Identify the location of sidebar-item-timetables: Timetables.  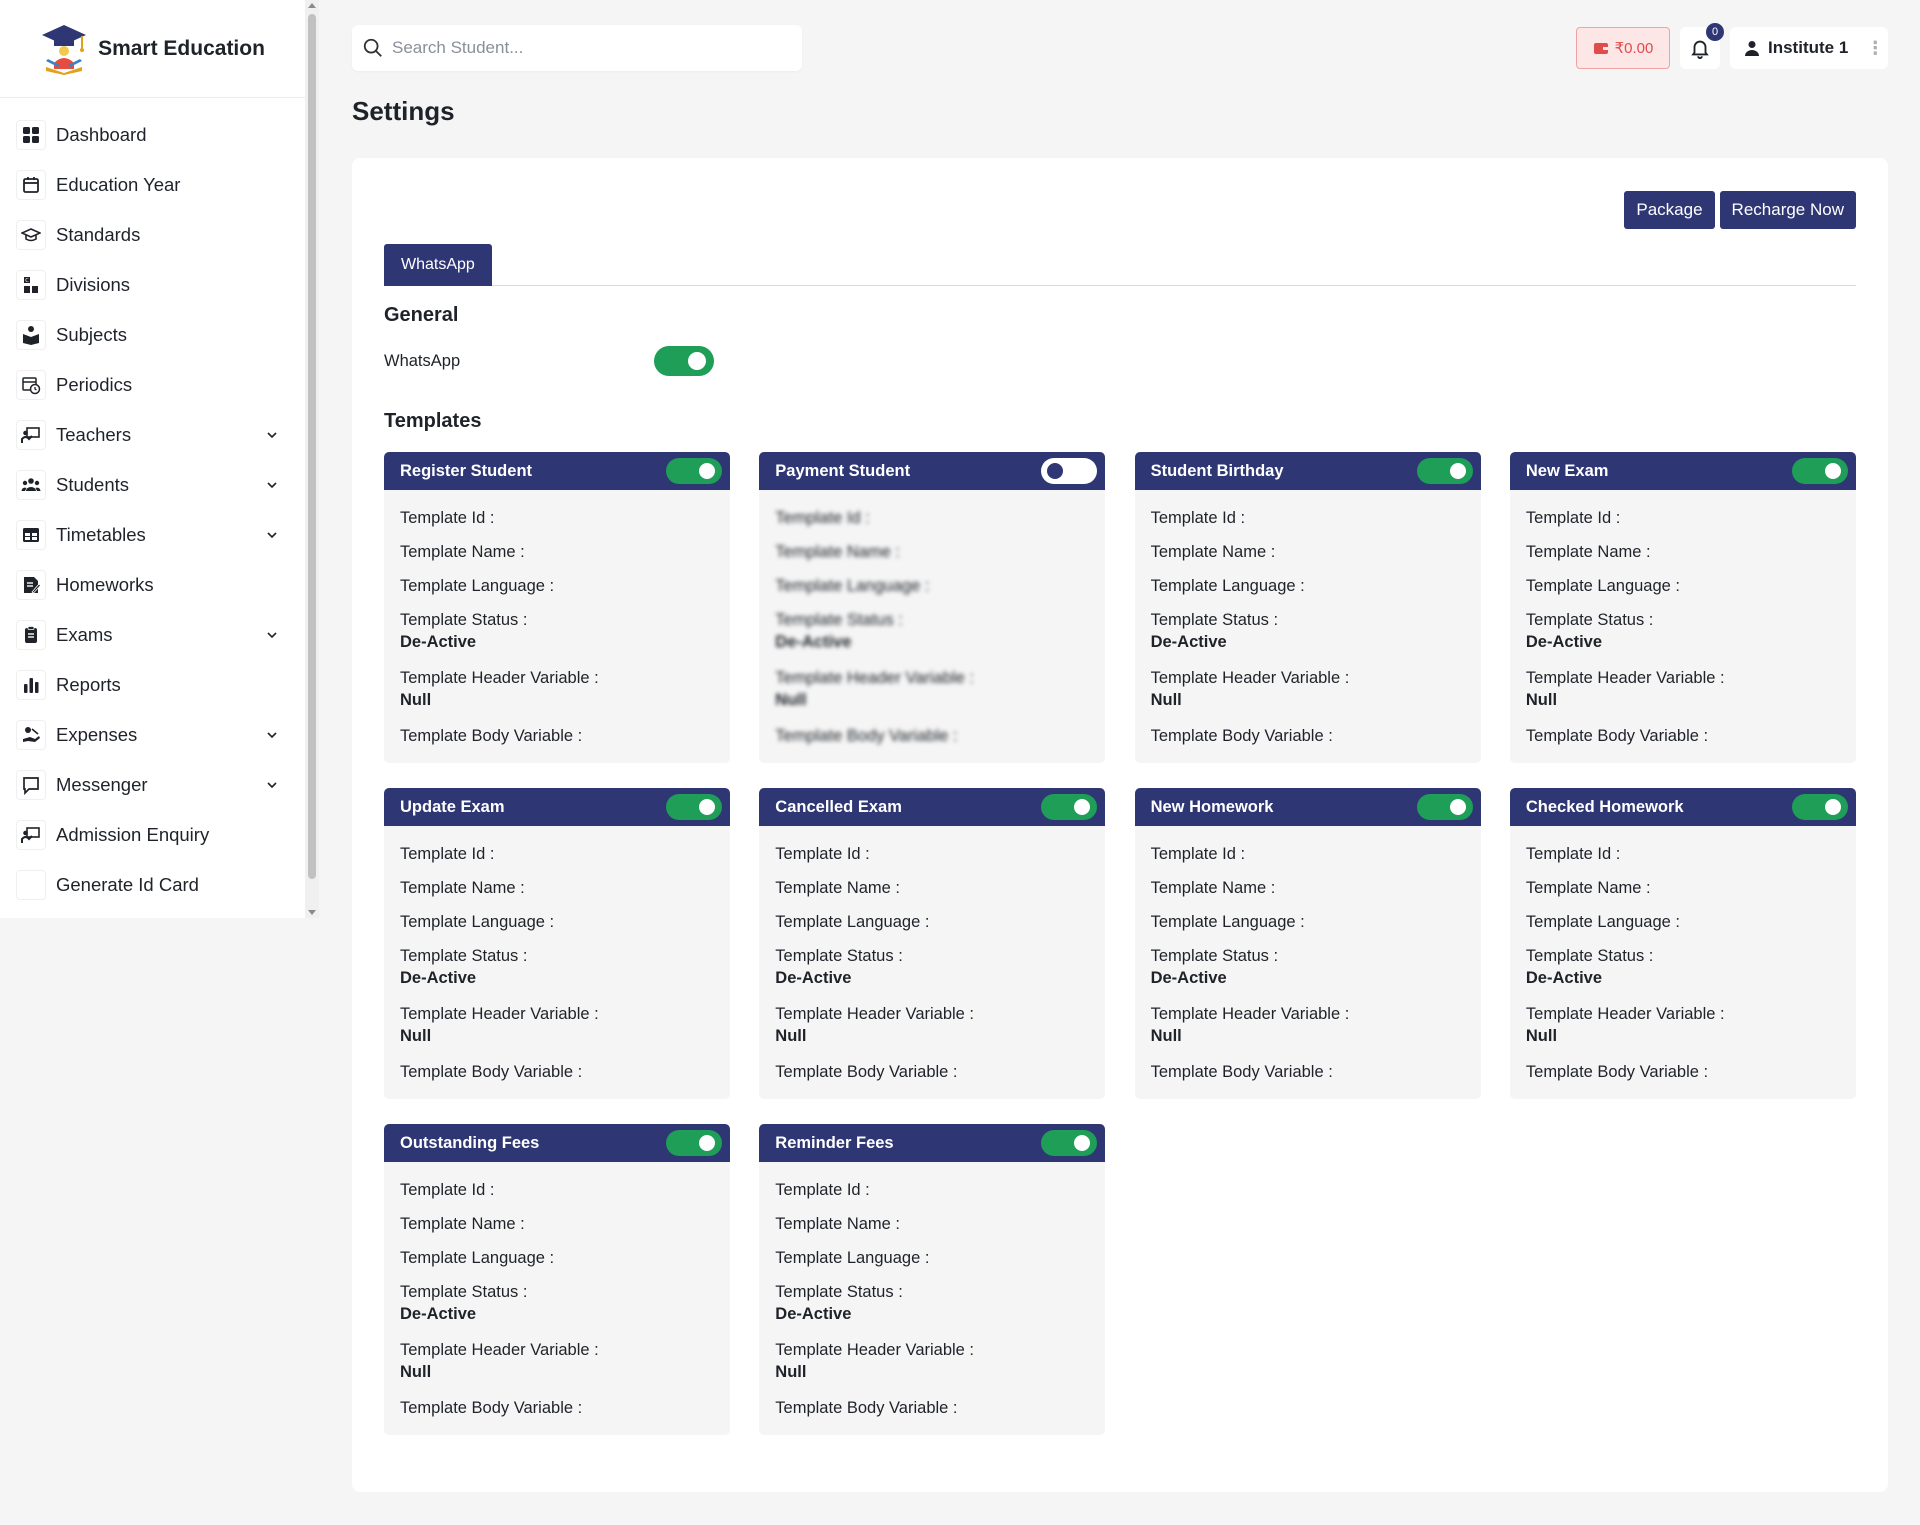
(152, 535).